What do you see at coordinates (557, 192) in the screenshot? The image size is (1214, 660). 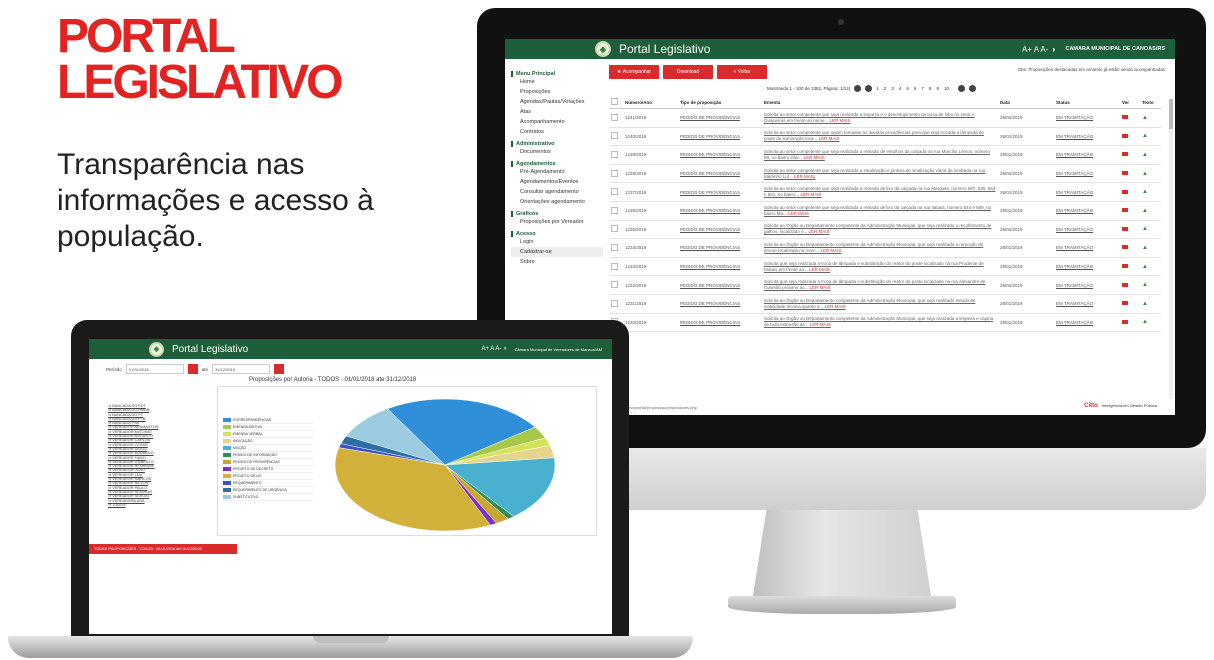 I see `sidebar-item: Consultar agendamento` at bounding box center [557, 192].